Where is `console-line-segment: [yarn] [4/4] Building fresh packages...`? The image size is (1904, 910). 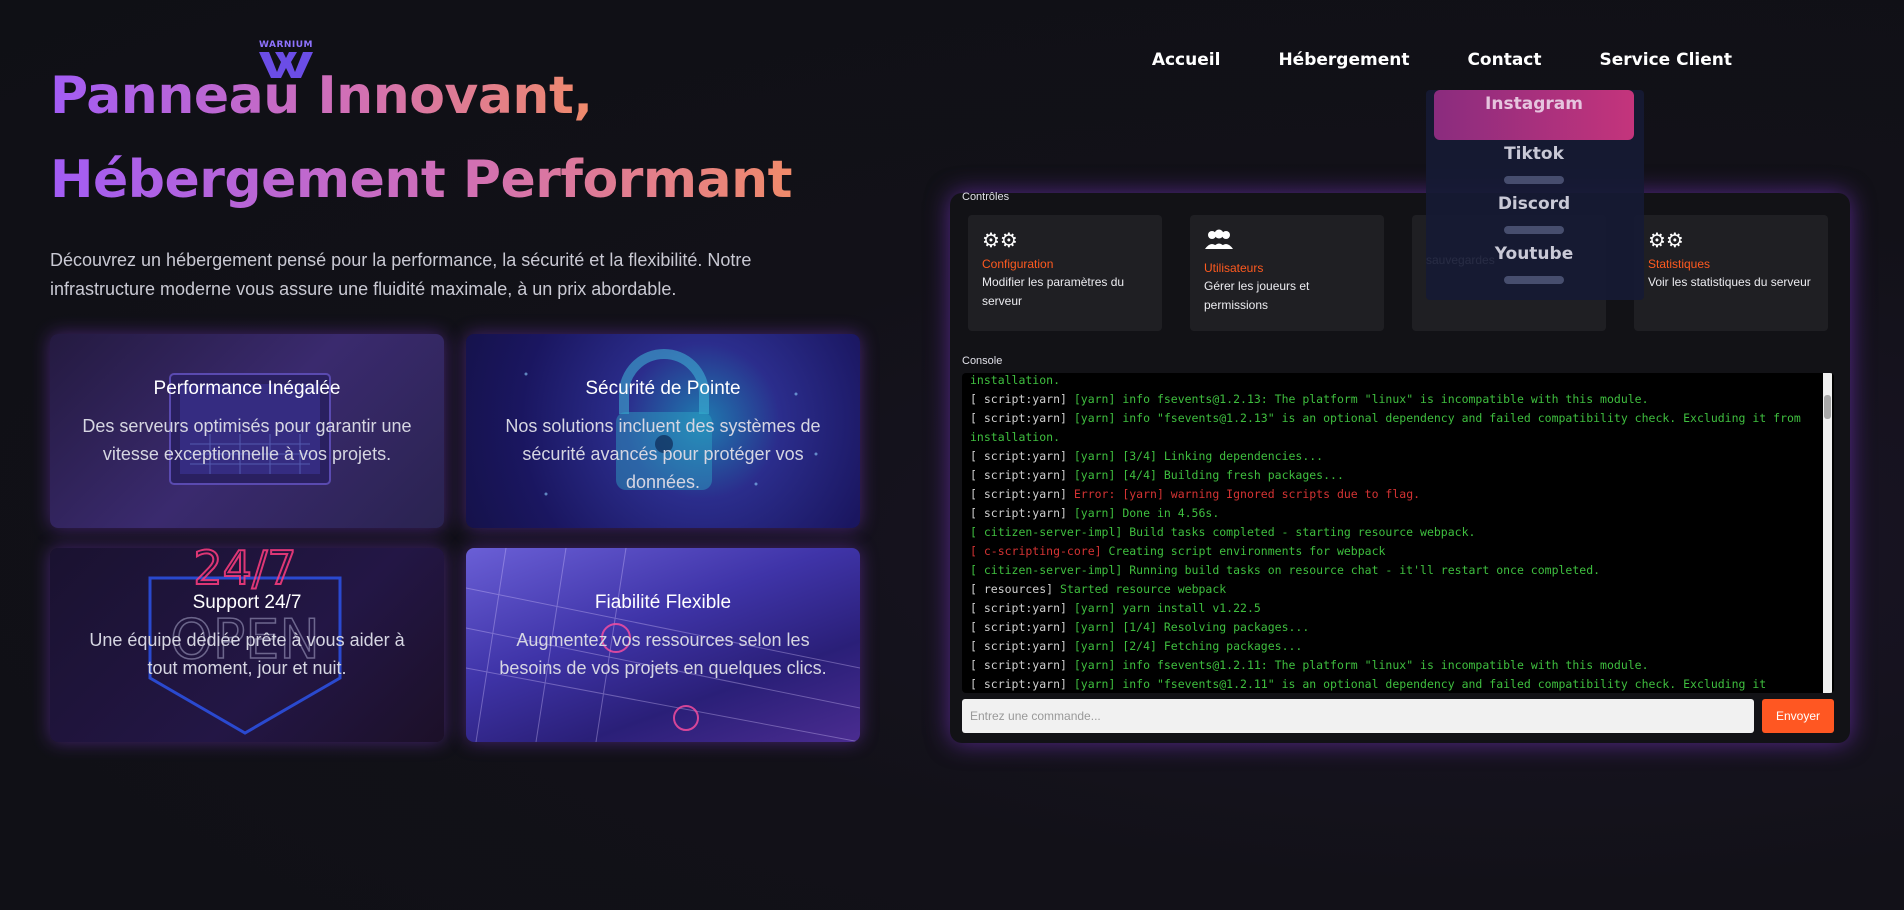
console-line-segment: [yarn] [4/4] Building fresh packages... is located at coordinates (1208, 475).